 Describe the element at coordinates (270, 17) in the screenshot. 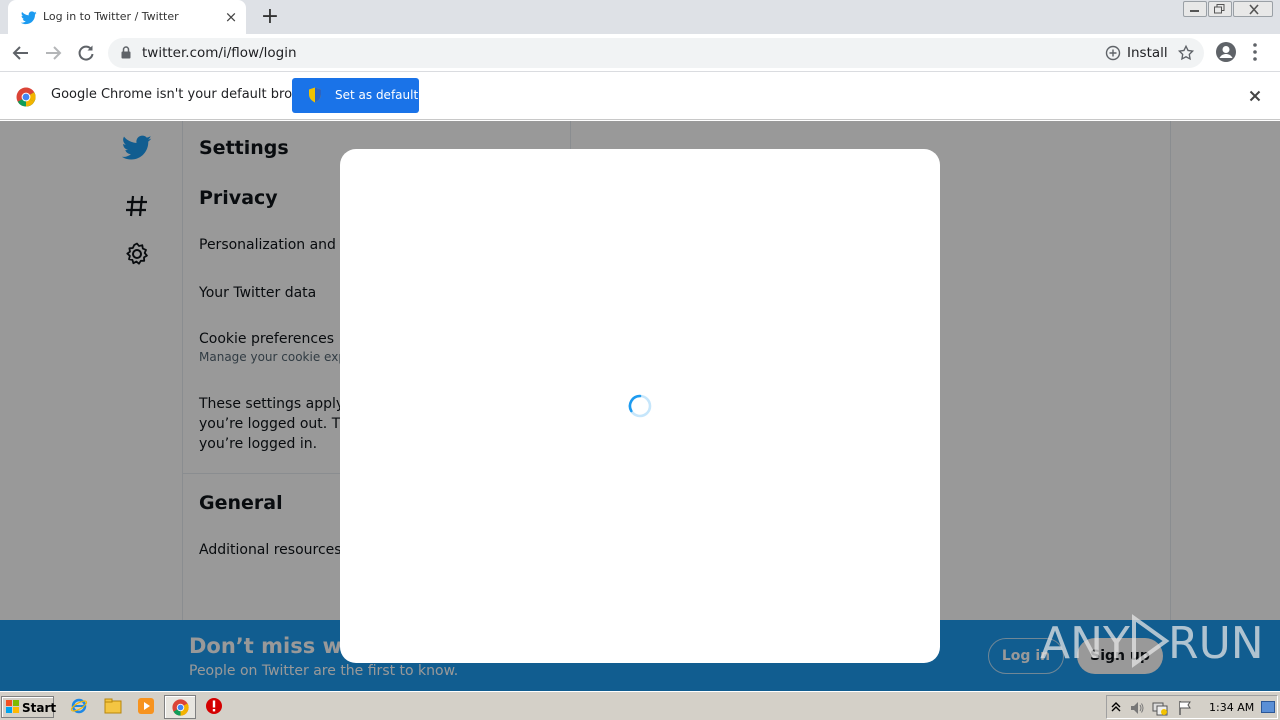

I see `new-tab-button: +` at that location.